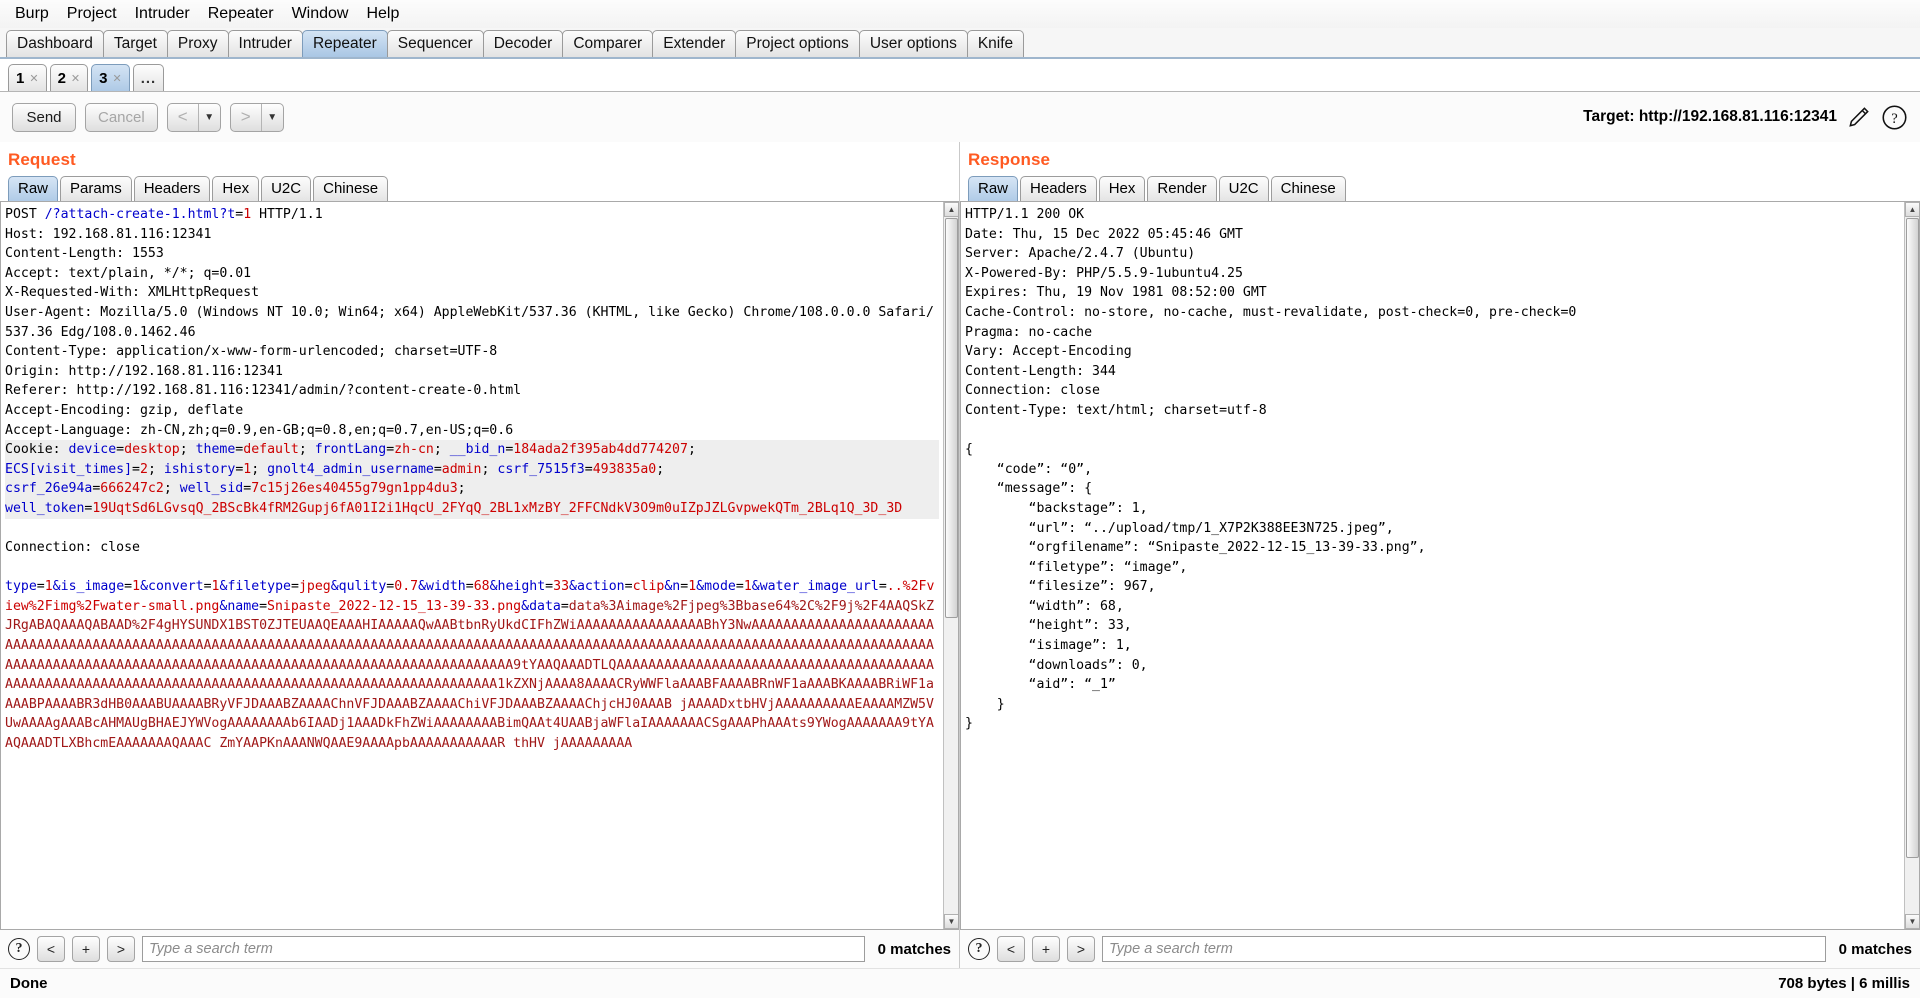  I want to click on tab-project-options: Project options, so click(797, 43).